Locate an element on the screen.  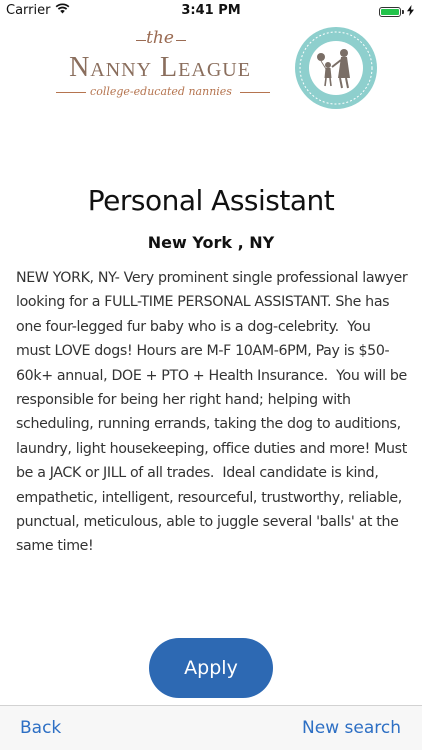
tagline-rule-right is located at coordinates (255, 92).